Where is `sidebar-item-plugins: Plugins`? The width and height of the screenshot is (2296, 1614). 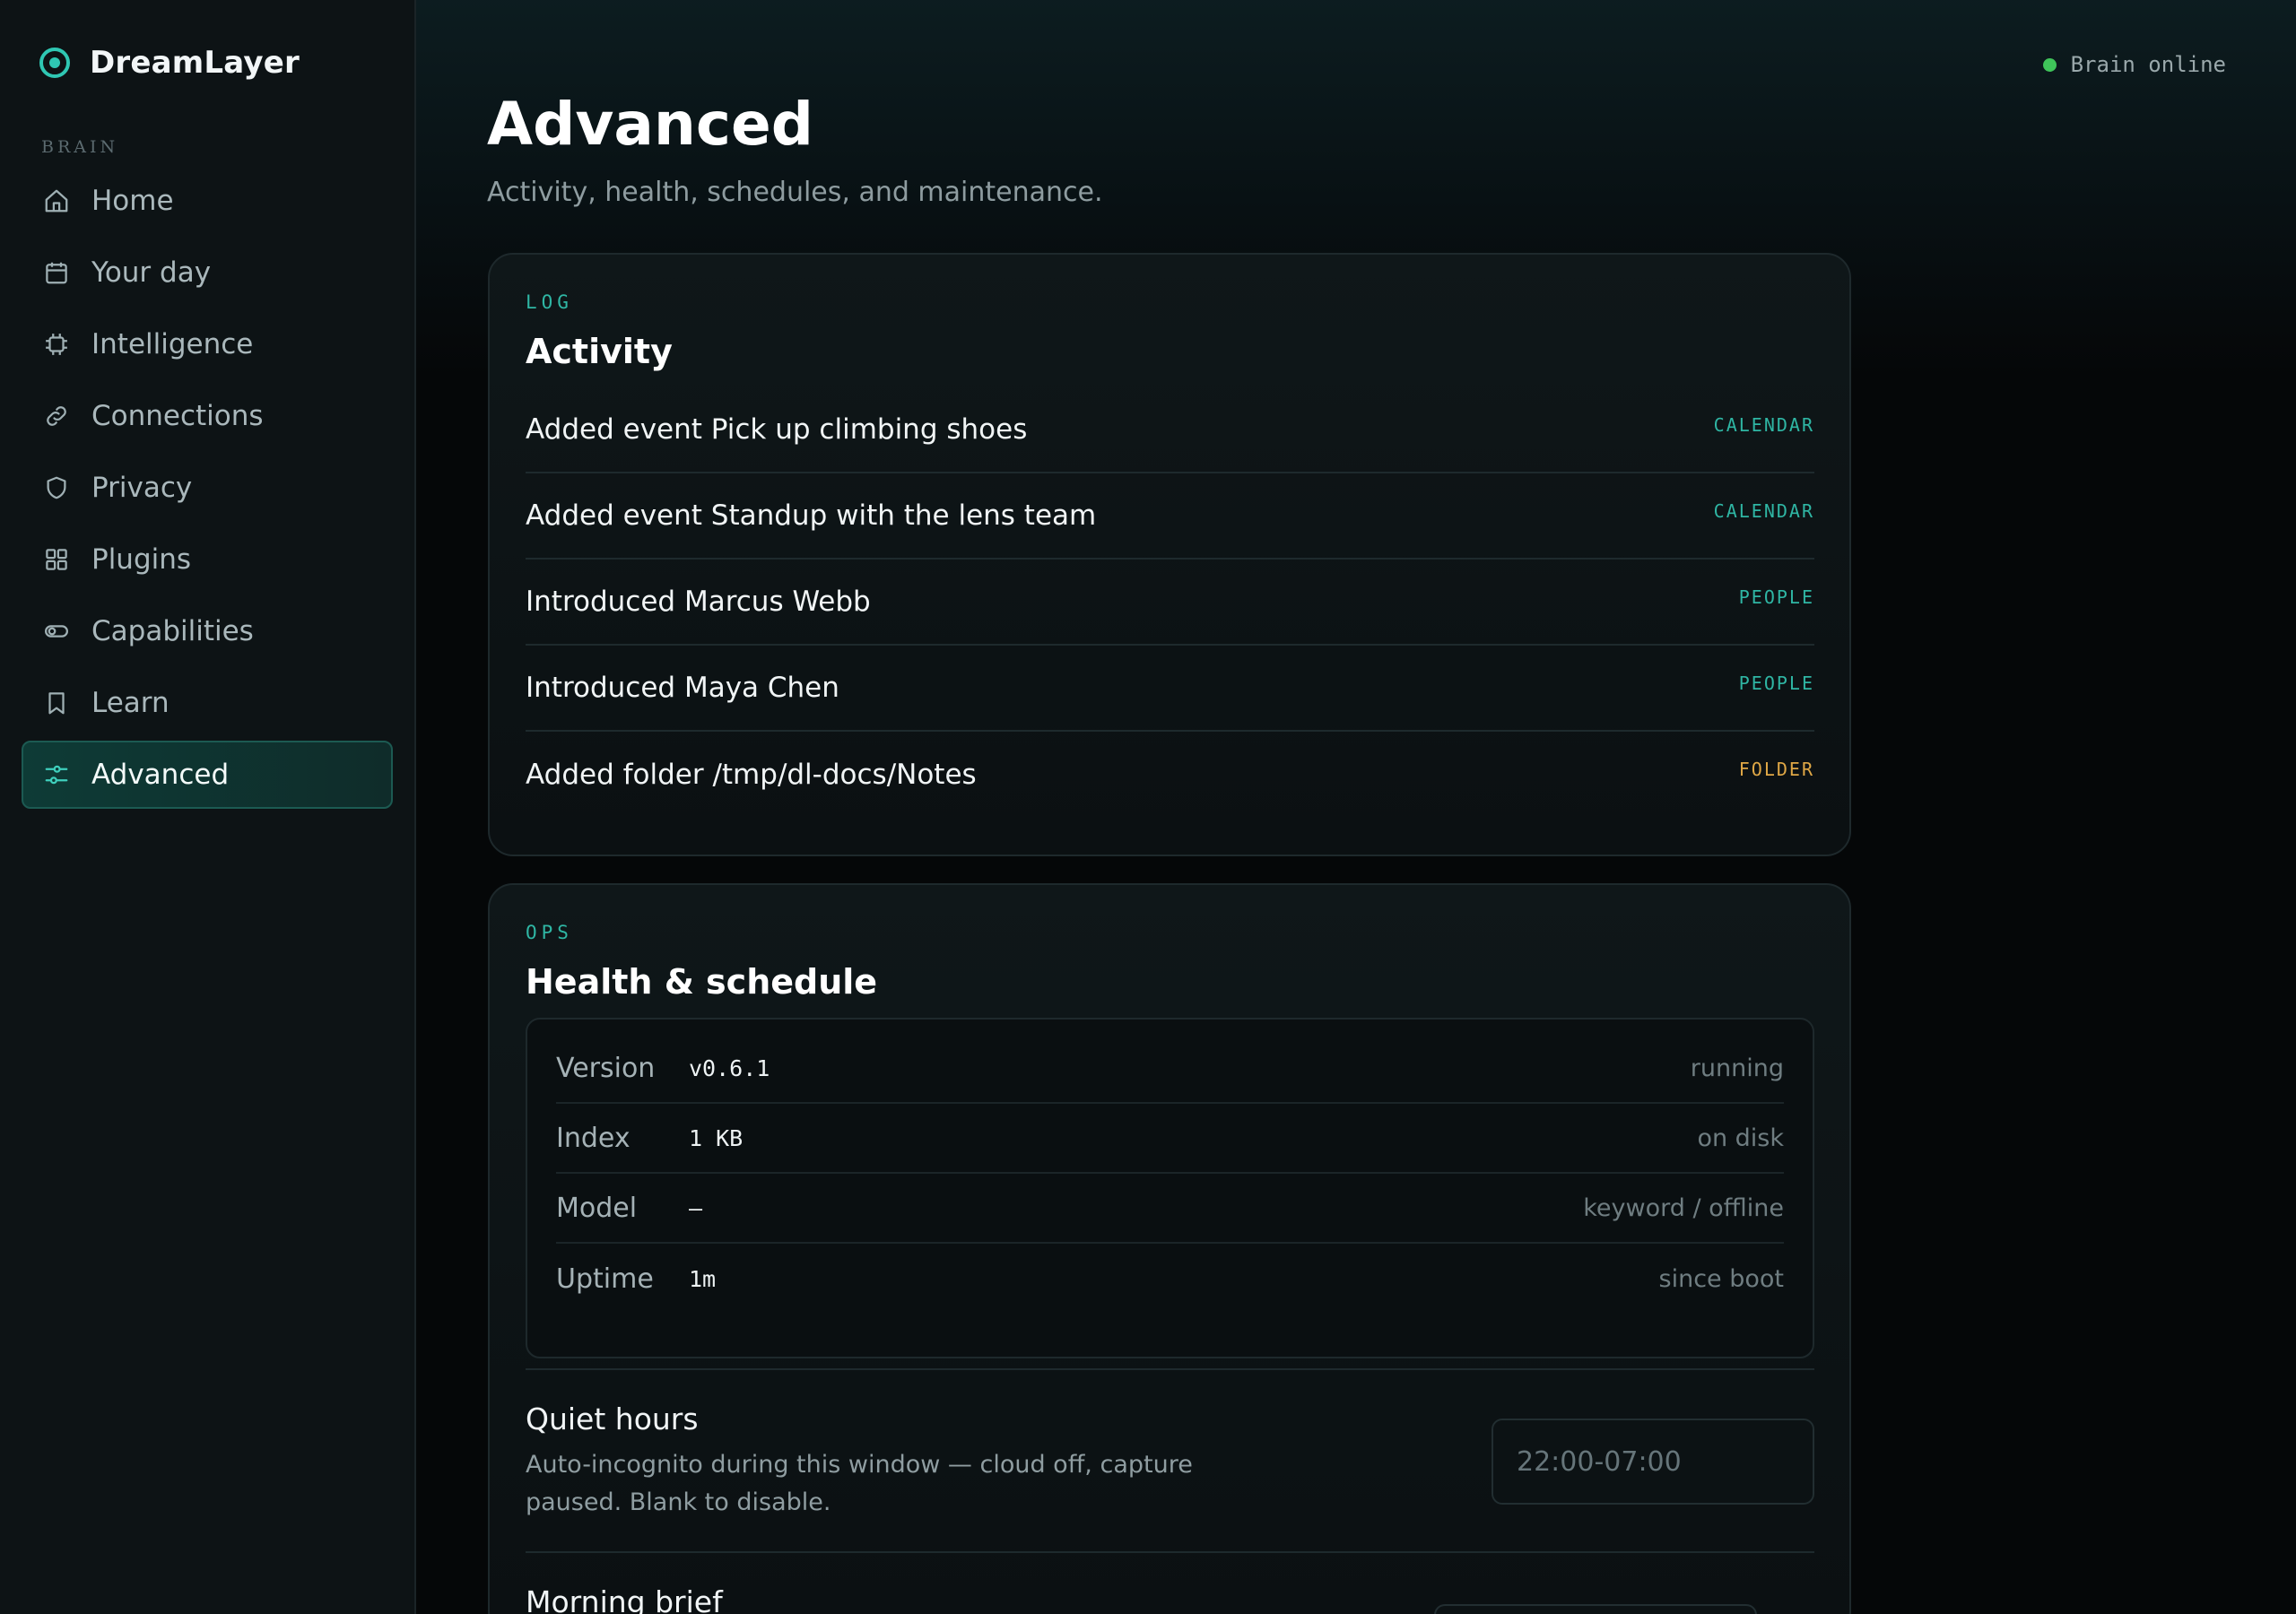 sidebar-item-plugins: Plugins is located at coordinates (207, 559).